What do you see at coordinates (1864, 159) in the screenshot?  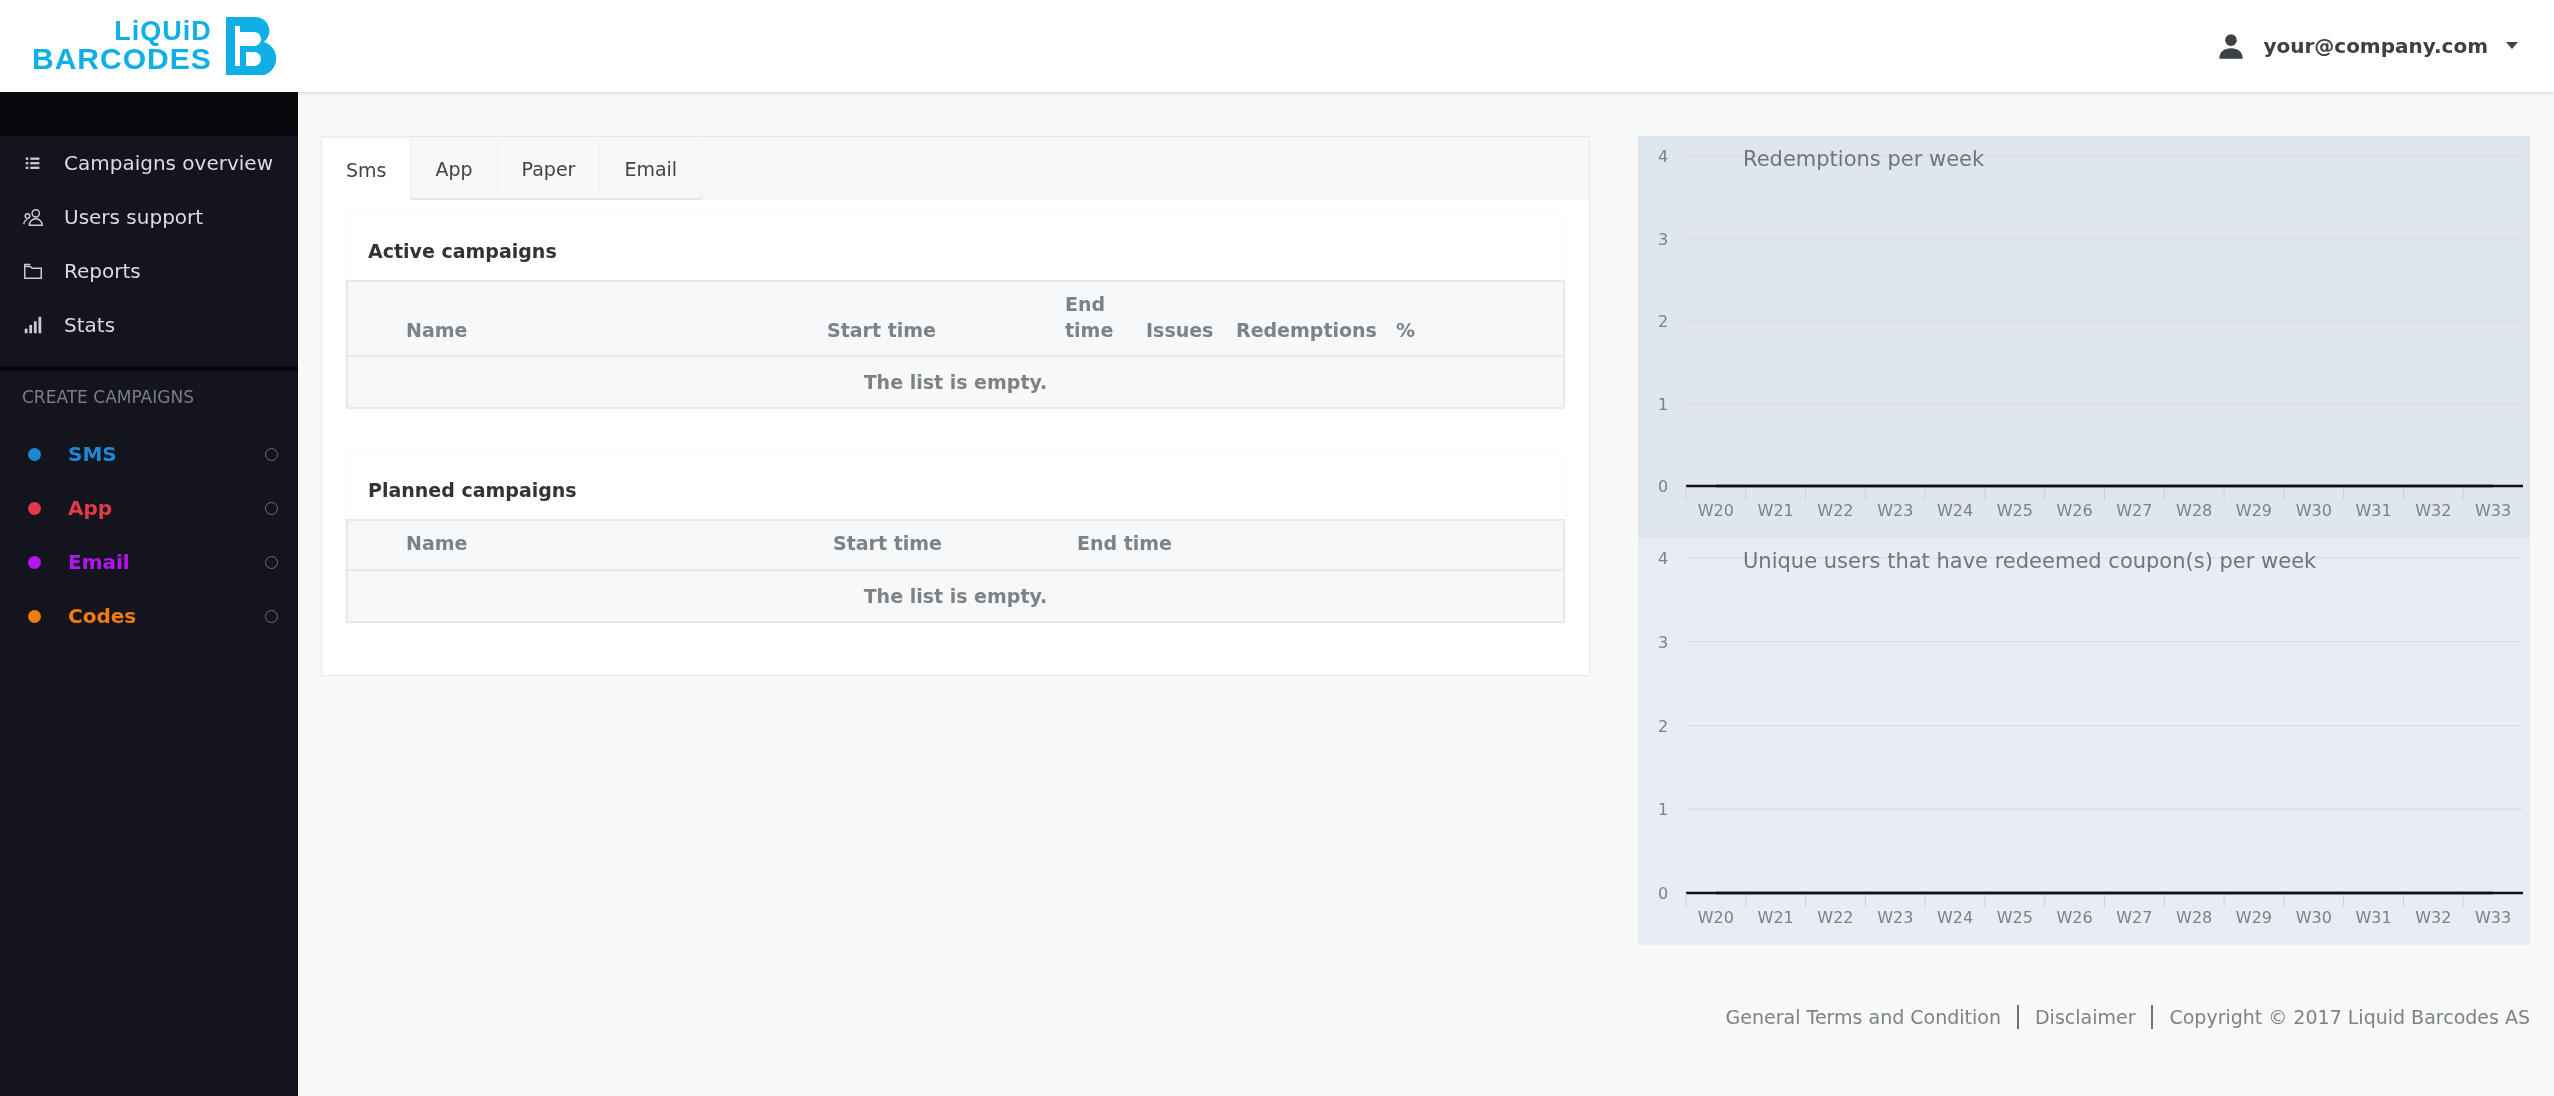 I see `chart-title: Redemptions per week` at bounding box center [1864, 159].